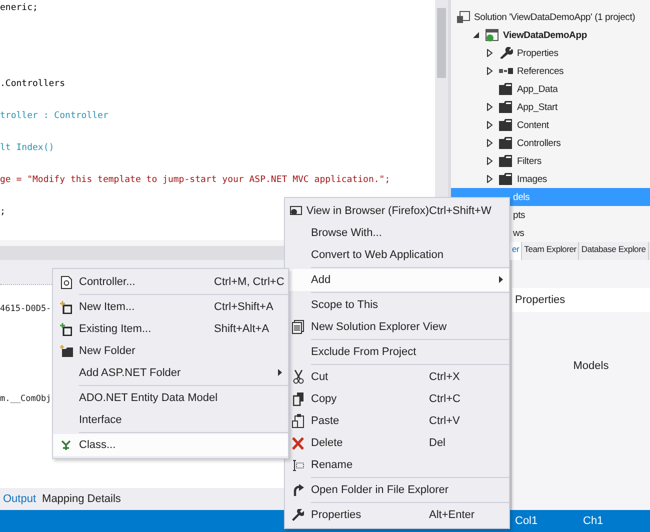  What do you see at coordinates (170, 398) in the screenshot?
I see `menu-item: ADO.NET Entity Data Model` at bounding box center [170, 398].